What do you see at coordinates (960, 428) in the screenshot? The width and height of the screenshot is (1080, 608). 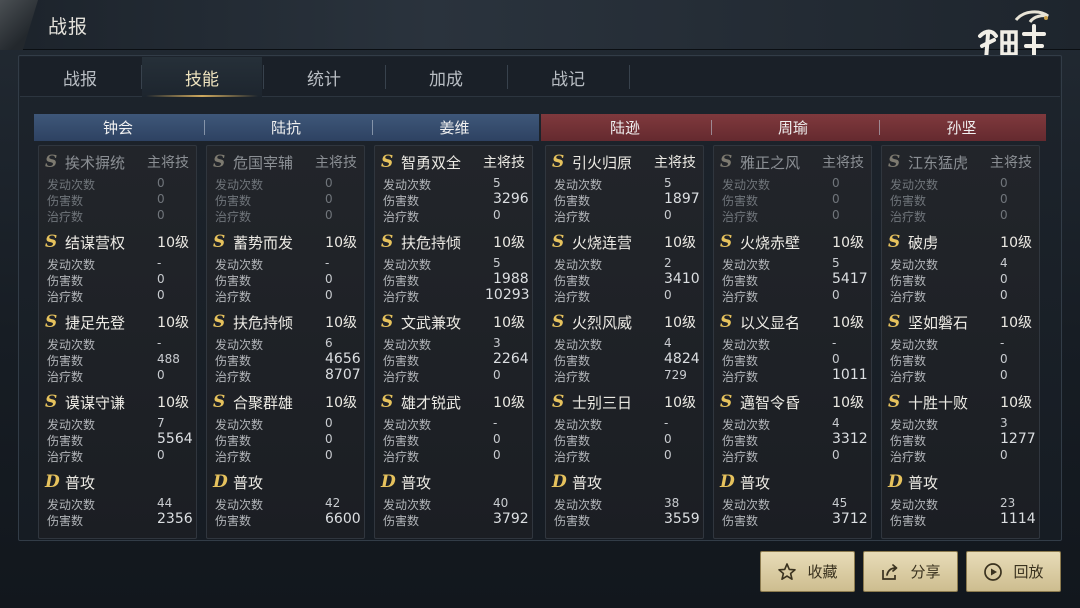 I see `skill-entry: S 十胜十败 10级 发动次数 3 伤害数 1277 治疗数 0` at bounding box center [960, 428].